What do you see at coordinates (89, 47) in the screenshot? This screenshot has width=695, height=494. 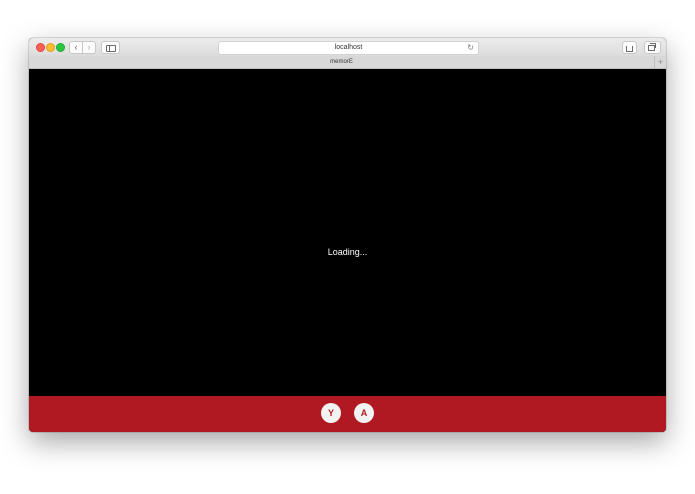 I see `forward-button: ›` at bounding box center [89, 47].